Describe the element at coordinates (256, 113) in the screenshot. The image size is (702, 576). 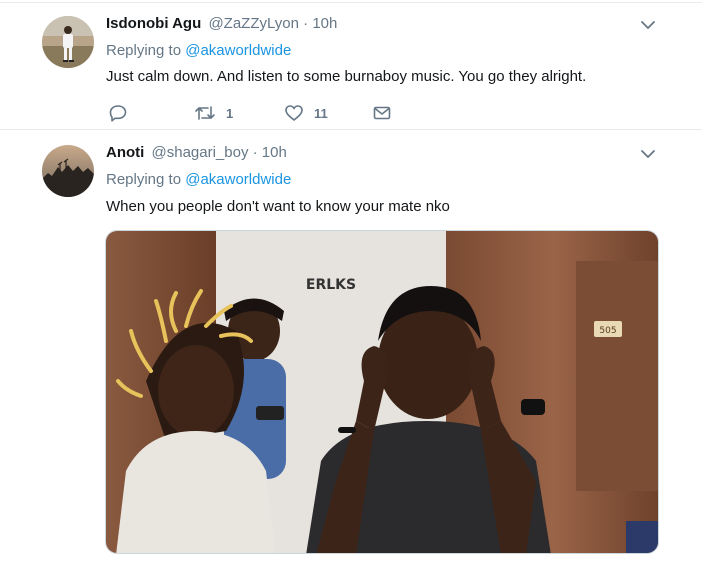
I see `tweet-actions: 1 11` at that location.